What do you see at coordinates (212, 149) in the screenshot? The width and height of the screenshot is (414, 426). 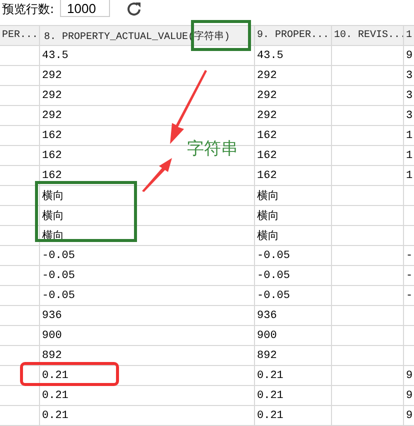 I see `annotation-label: 字符串` at bounding box center [212, 149].